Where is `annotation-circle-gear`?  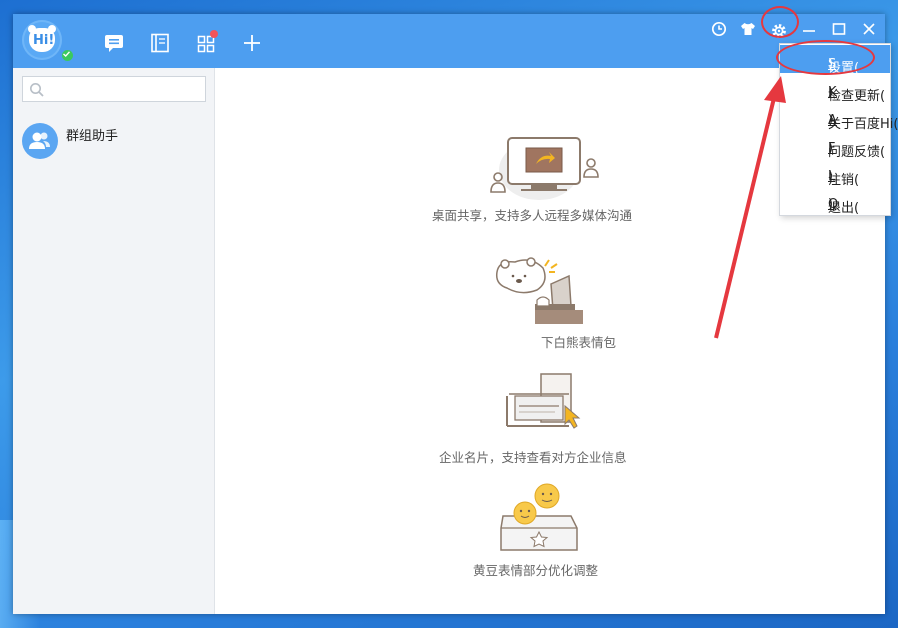
annotation-circle-gear is located at coordinates (780, 22).